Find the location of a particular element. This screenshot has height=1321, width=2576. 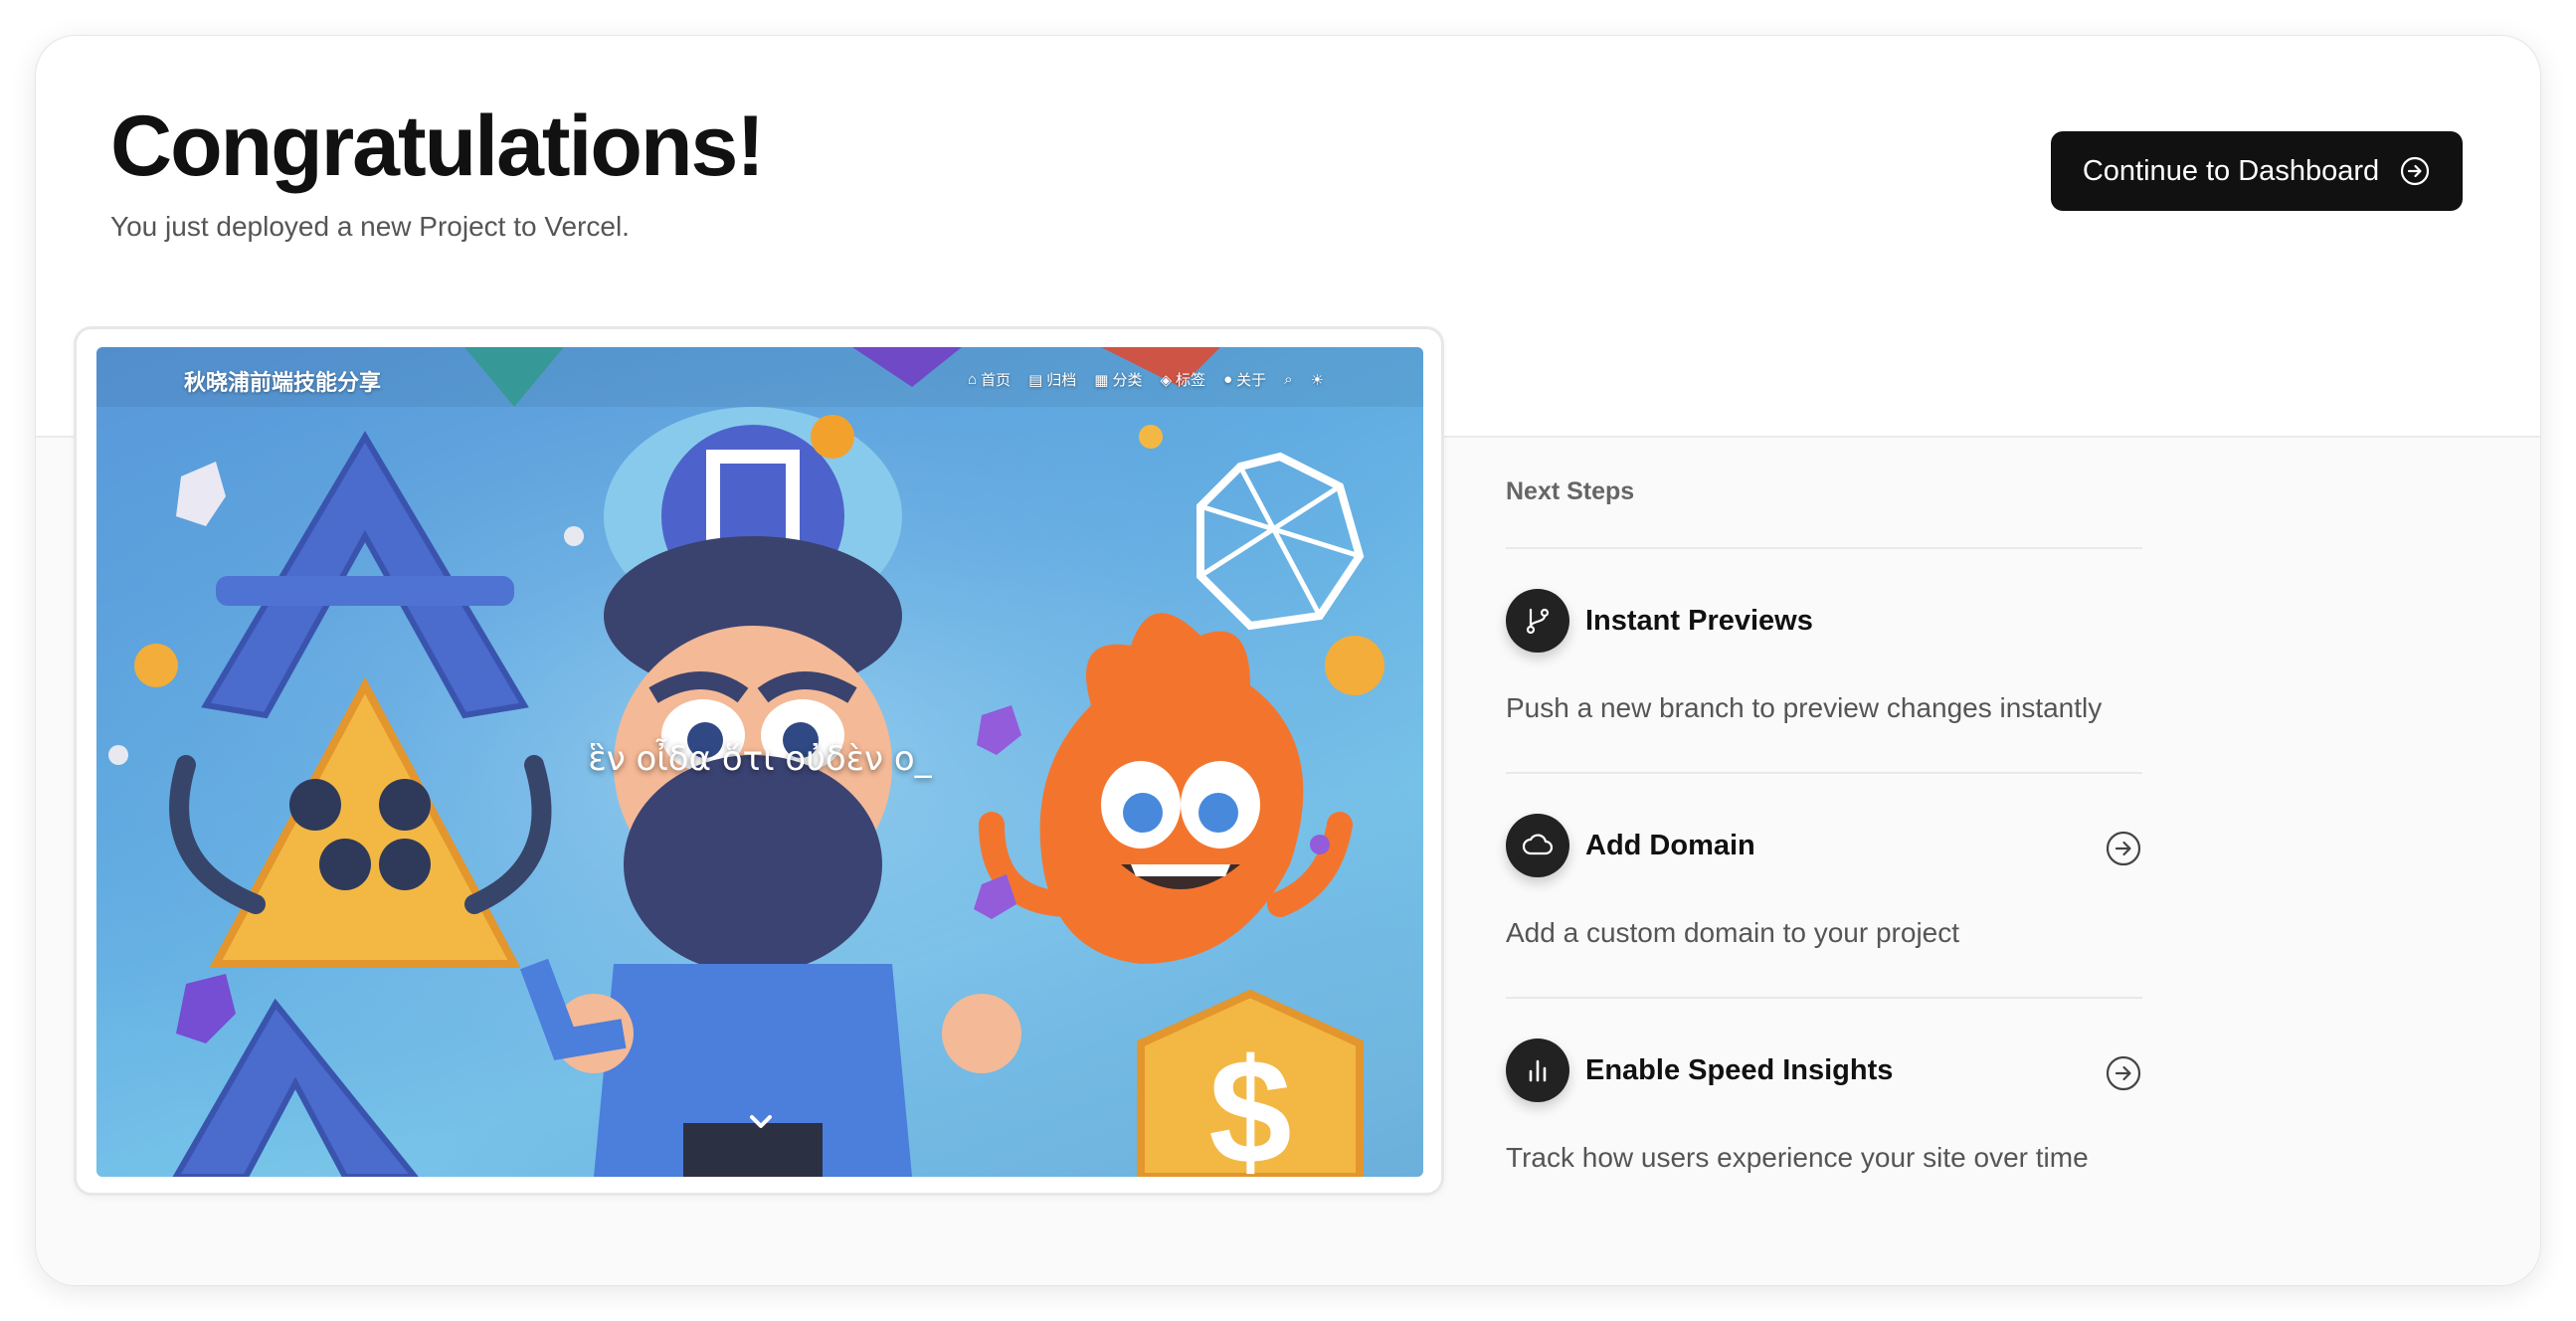

next-step-title: Instant Previews is located at coordinates (1699, 621).